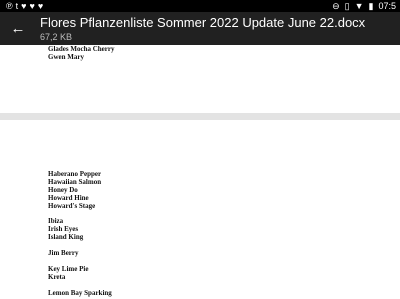 The width and height of the screenshot is (400, 299). What do you see at coordinates (371, 6) in the screenshot?
I see `battery-icon: ▮` at bounding box center [371, 6].